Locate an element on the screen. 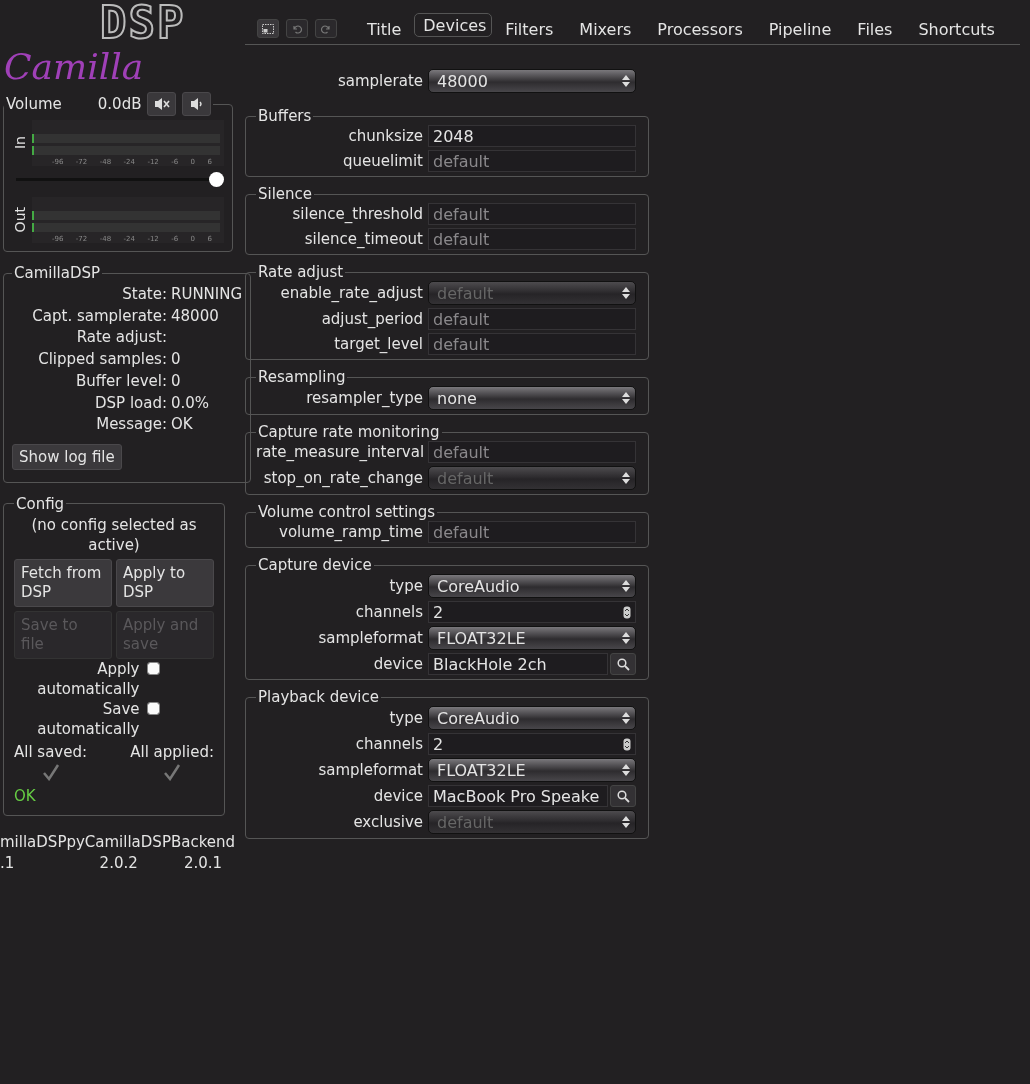 Image resolution: width=1030 pixels, height=1084 pixels. volume-reading: 0.0dB is located at coordinates (119, 104).